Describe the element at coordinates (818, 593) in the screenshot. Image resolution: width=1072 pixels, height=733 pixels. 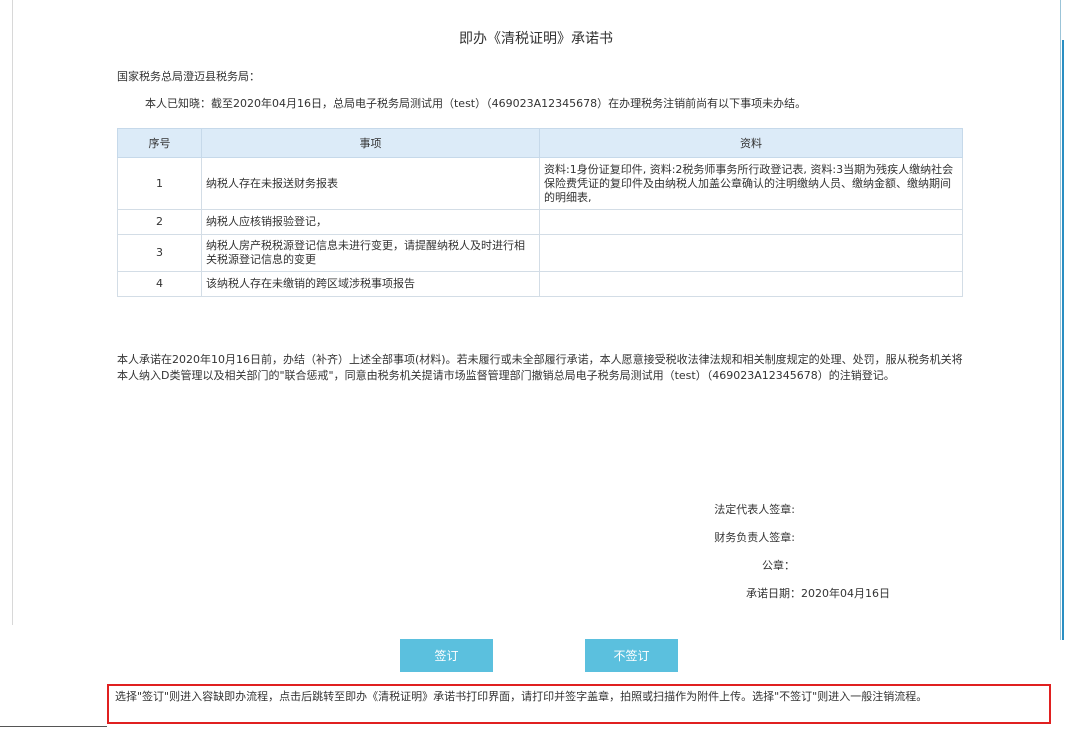
I see `pledge-date: 承诺日期：2020年04月16日` at that location.